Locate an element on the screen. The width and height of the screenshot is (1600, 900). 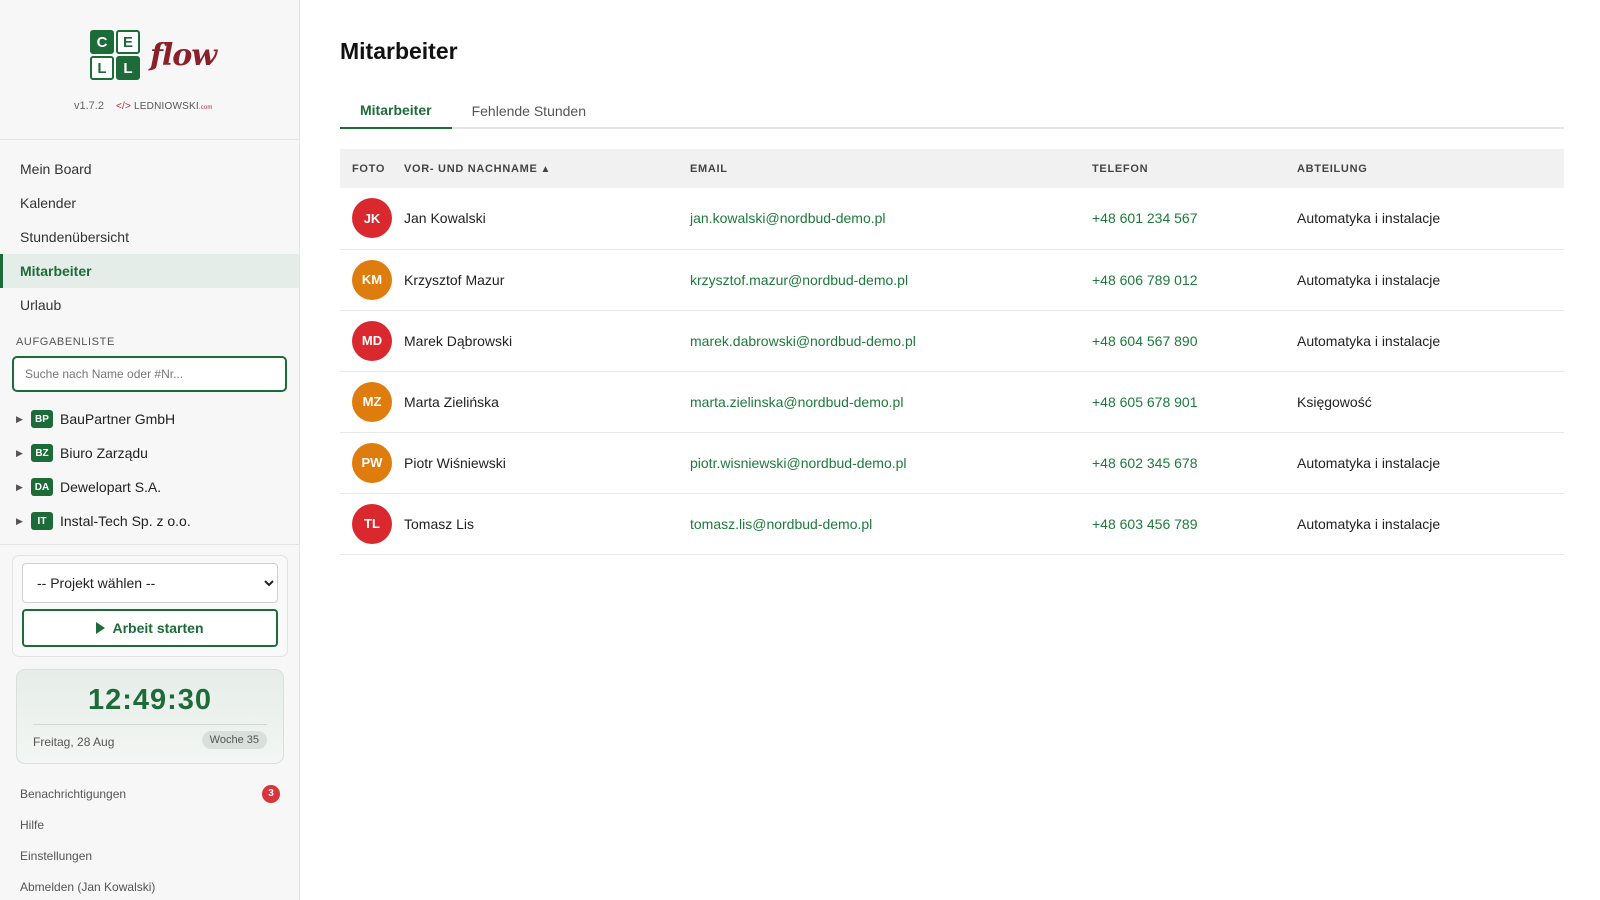
phone-link: +48 601 234 567 is located at coordinates (1145, 218).